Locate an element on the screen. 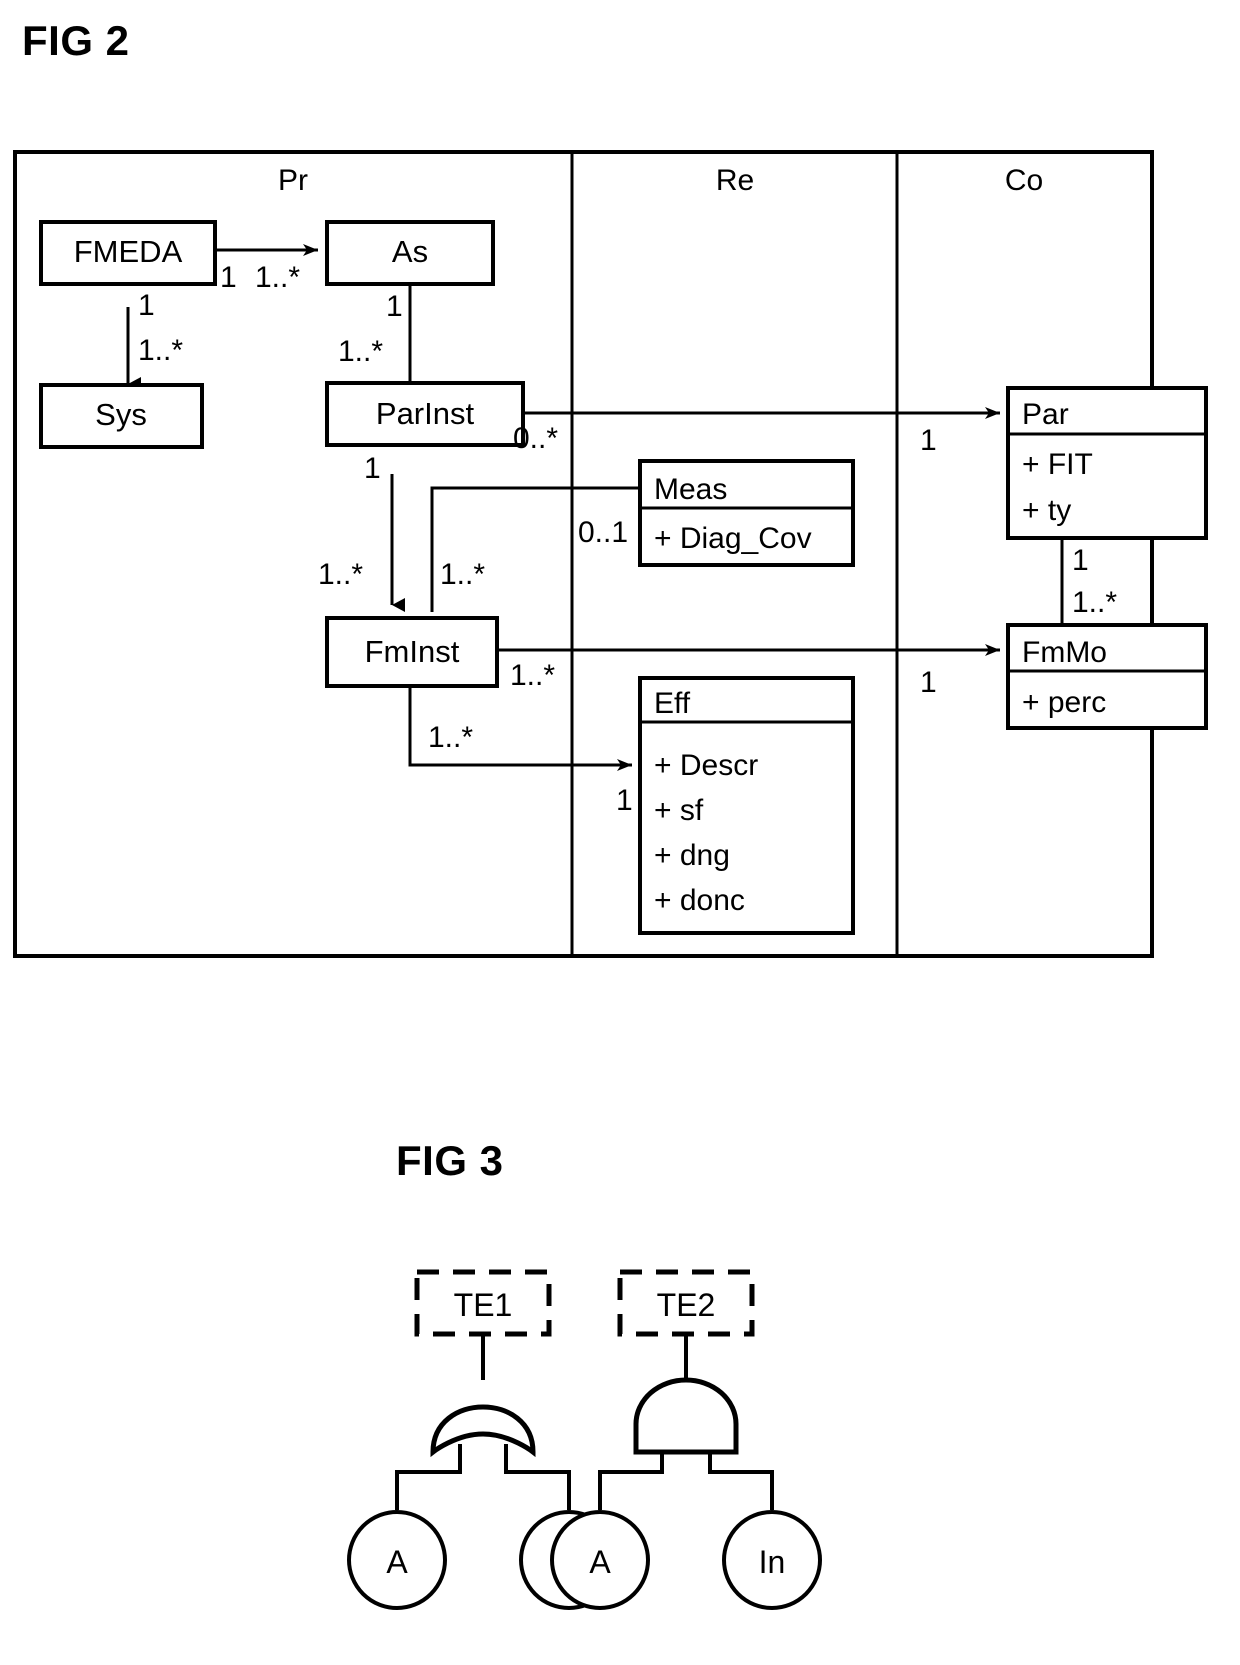 Image resolution: width=1240 pixels, height=1665 pixels. class-name-par: Par is located at coordinates (1045, 414).